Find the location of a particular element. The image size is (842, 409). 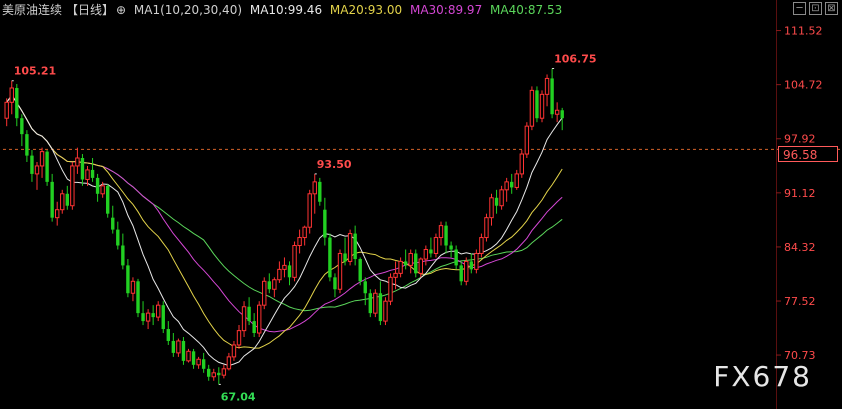

target-icon: ⊕ is located at coordinates (121, 10).